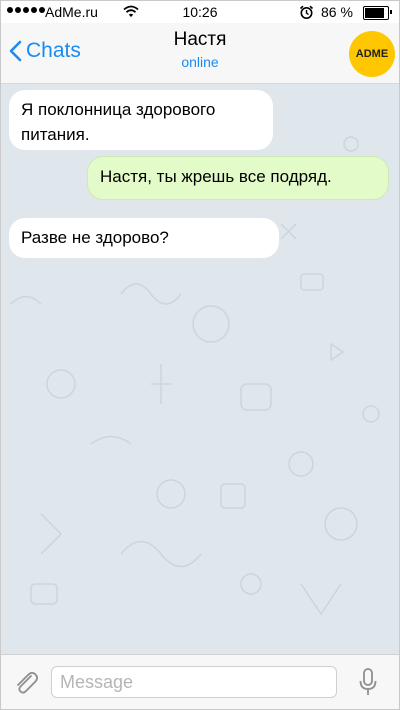 The image size is (400, 710). I want to click on message-bubble-outgoing: Настя, ты жрешь все подряд., so click(238, 178).